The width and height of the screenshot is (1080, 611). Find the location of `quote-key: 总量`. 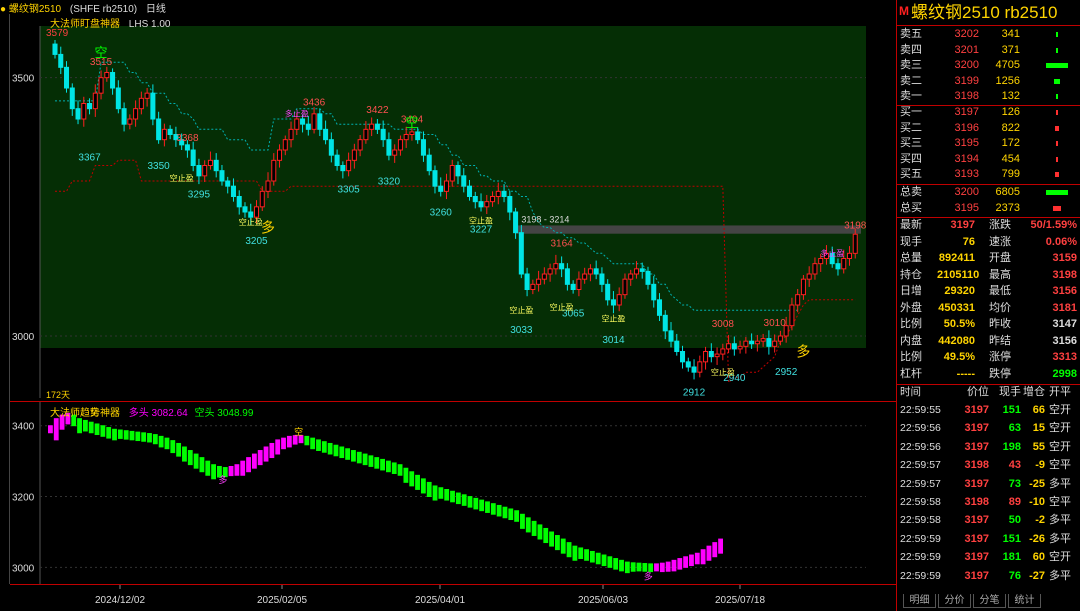

quote-key: 总量 is located at coordinates (911, 258).